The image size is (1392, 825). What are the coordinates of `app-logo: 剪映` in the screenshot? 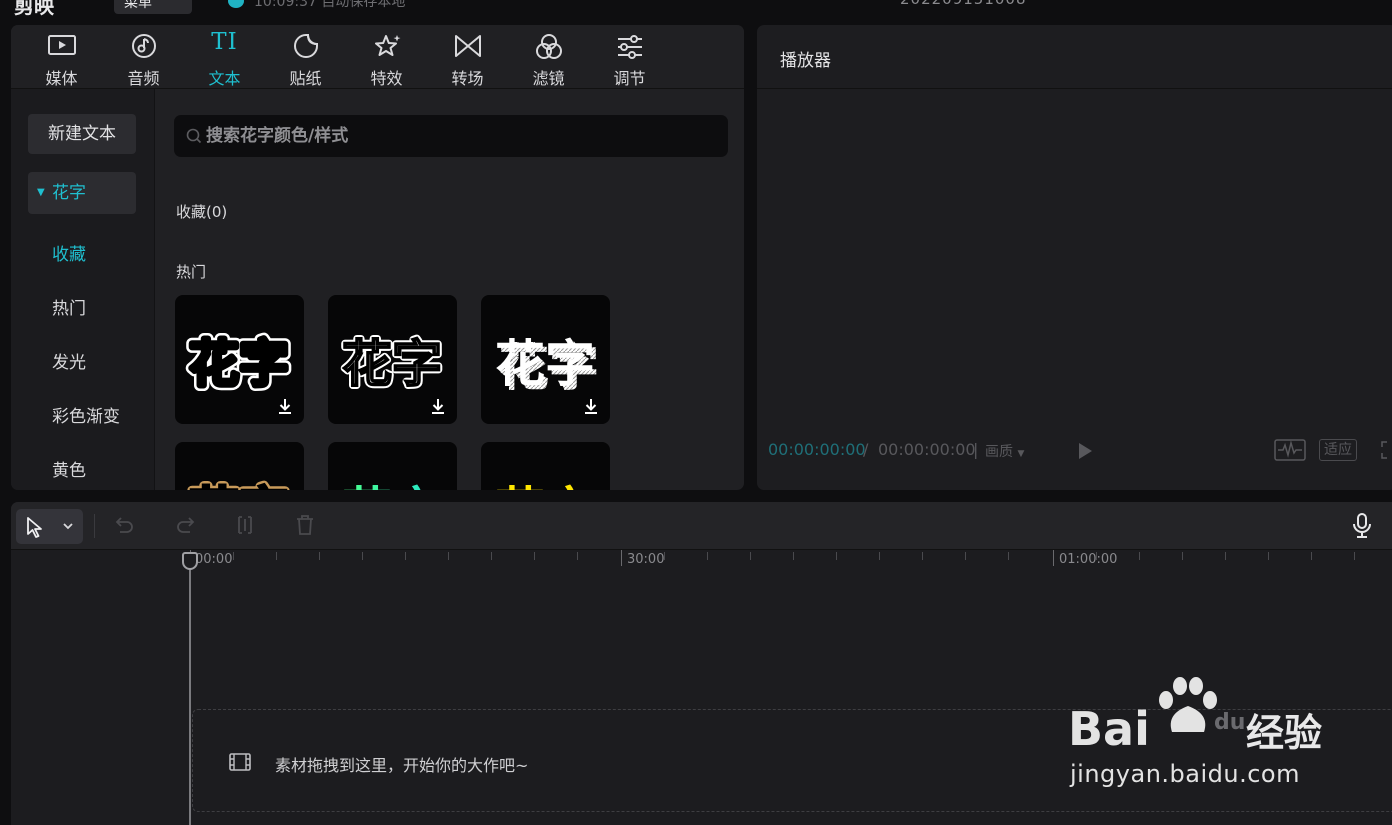 It's located at (34, 9).